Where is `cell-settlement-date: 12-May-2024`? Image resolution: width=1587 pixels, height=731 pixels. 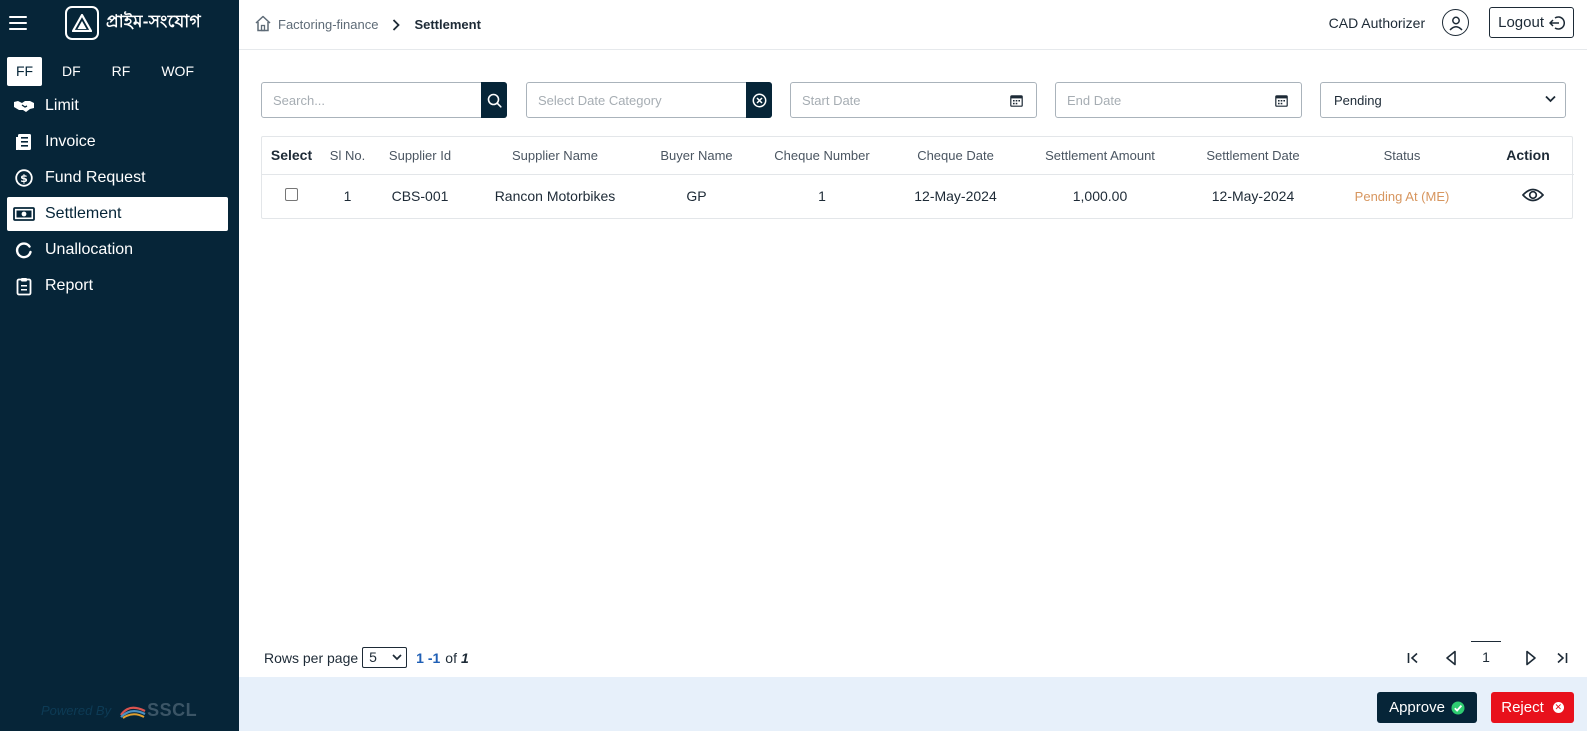
cell-settlement-date: 12-May-2024 is located at coordinates (1253, 196).